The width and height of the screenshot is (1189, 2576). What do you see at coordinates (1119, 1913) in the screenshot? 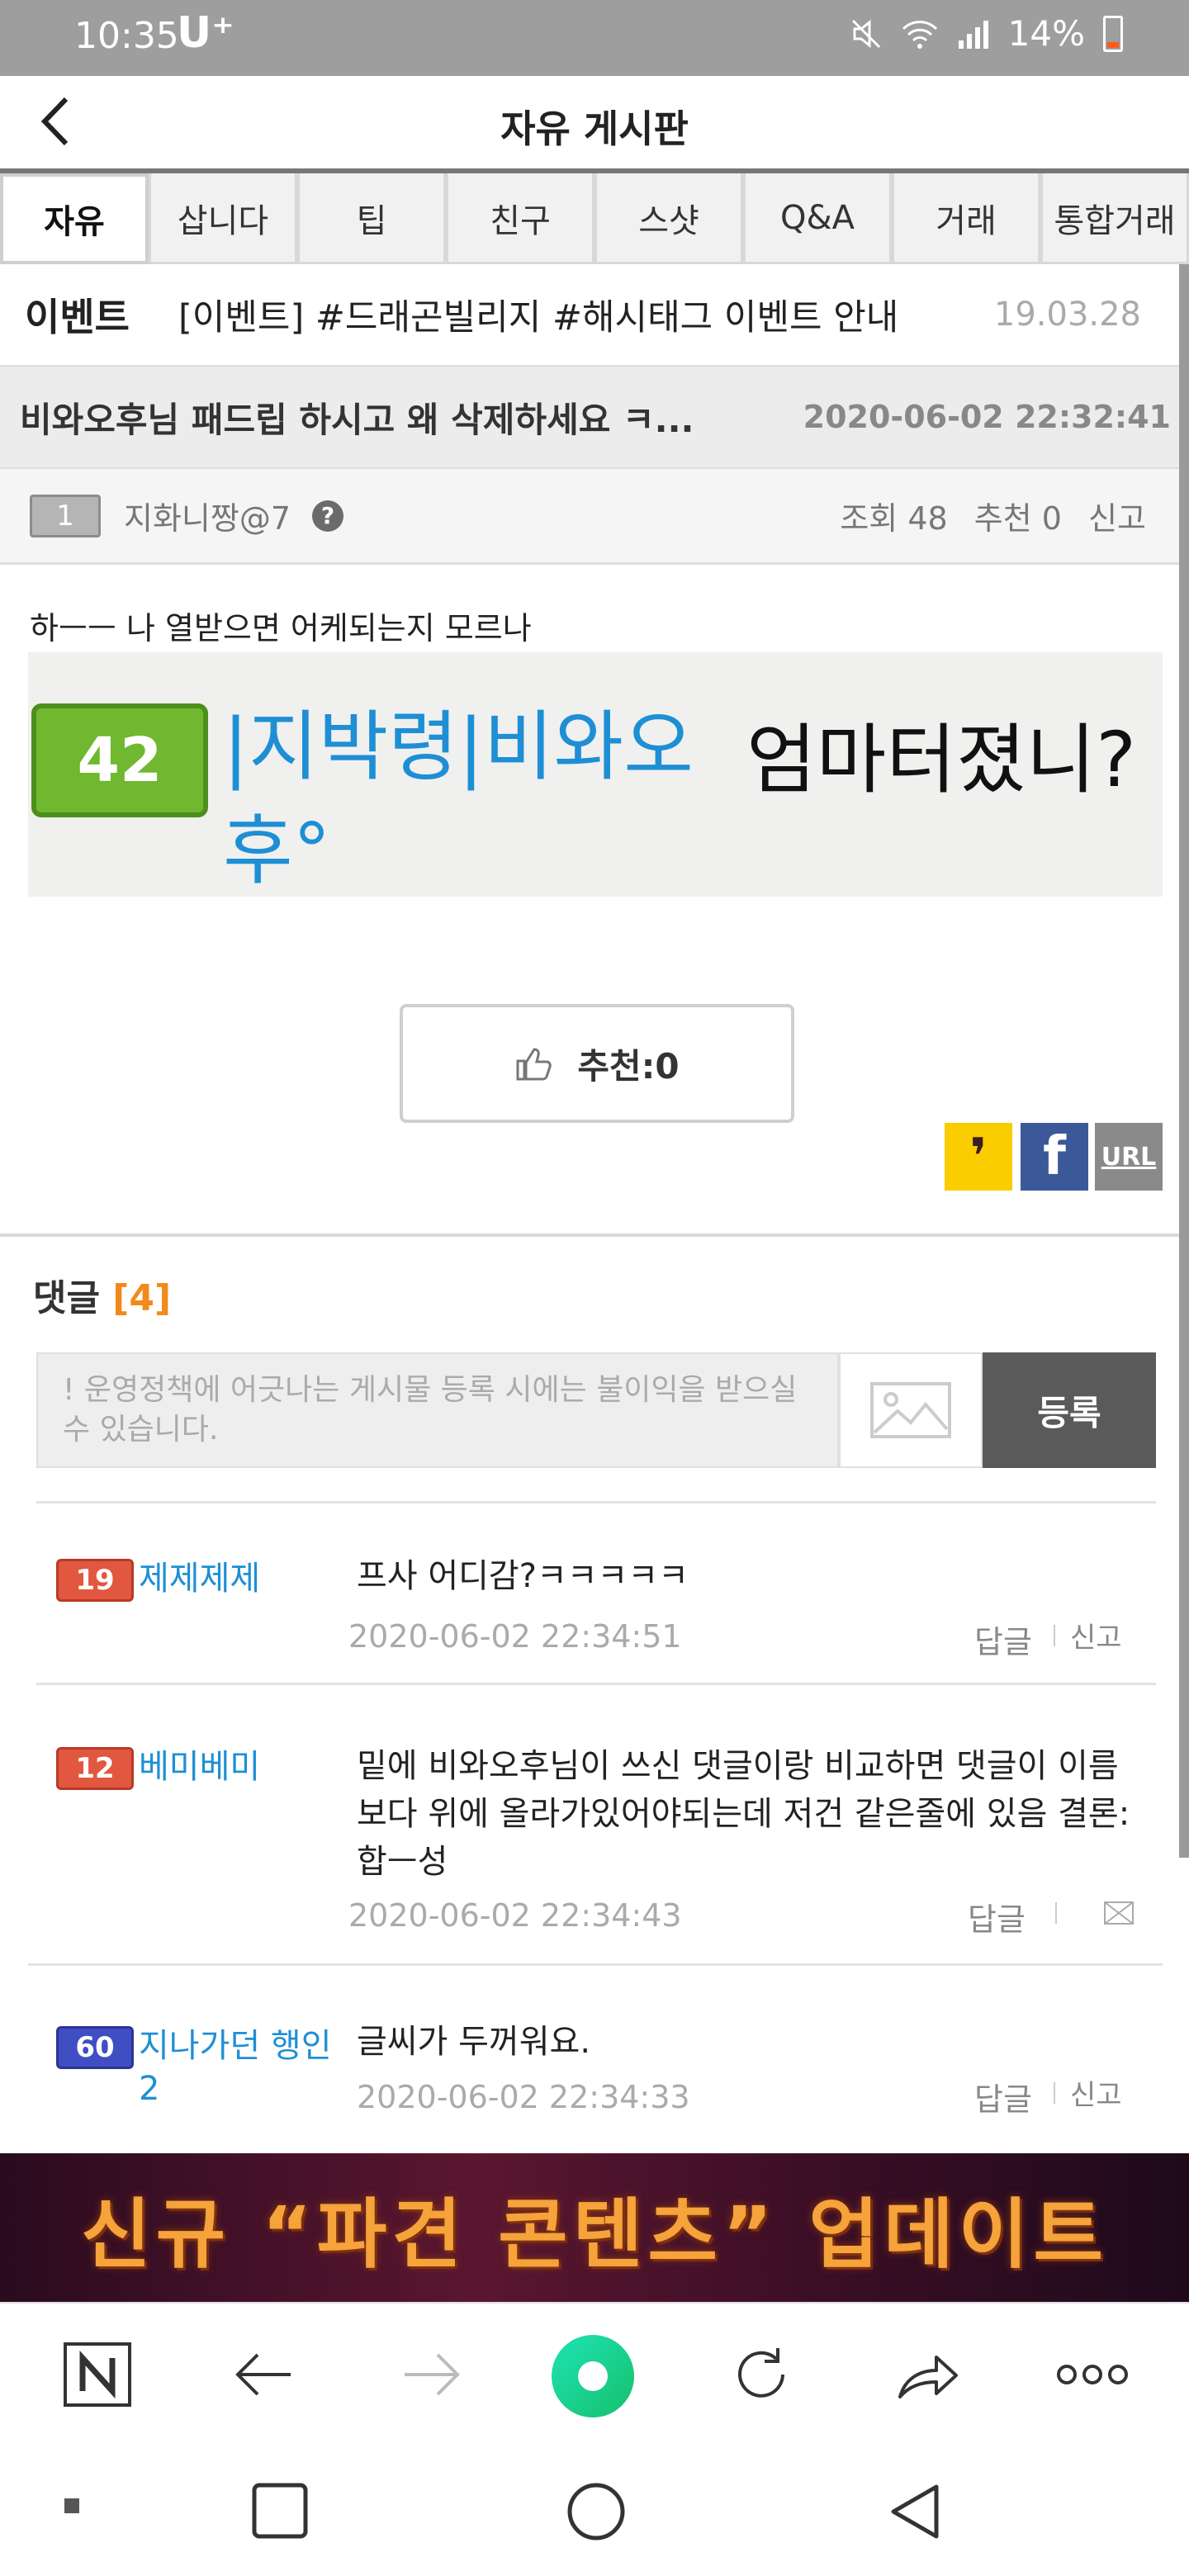
I see `block-icon` at bounding box center [1119, 1913].